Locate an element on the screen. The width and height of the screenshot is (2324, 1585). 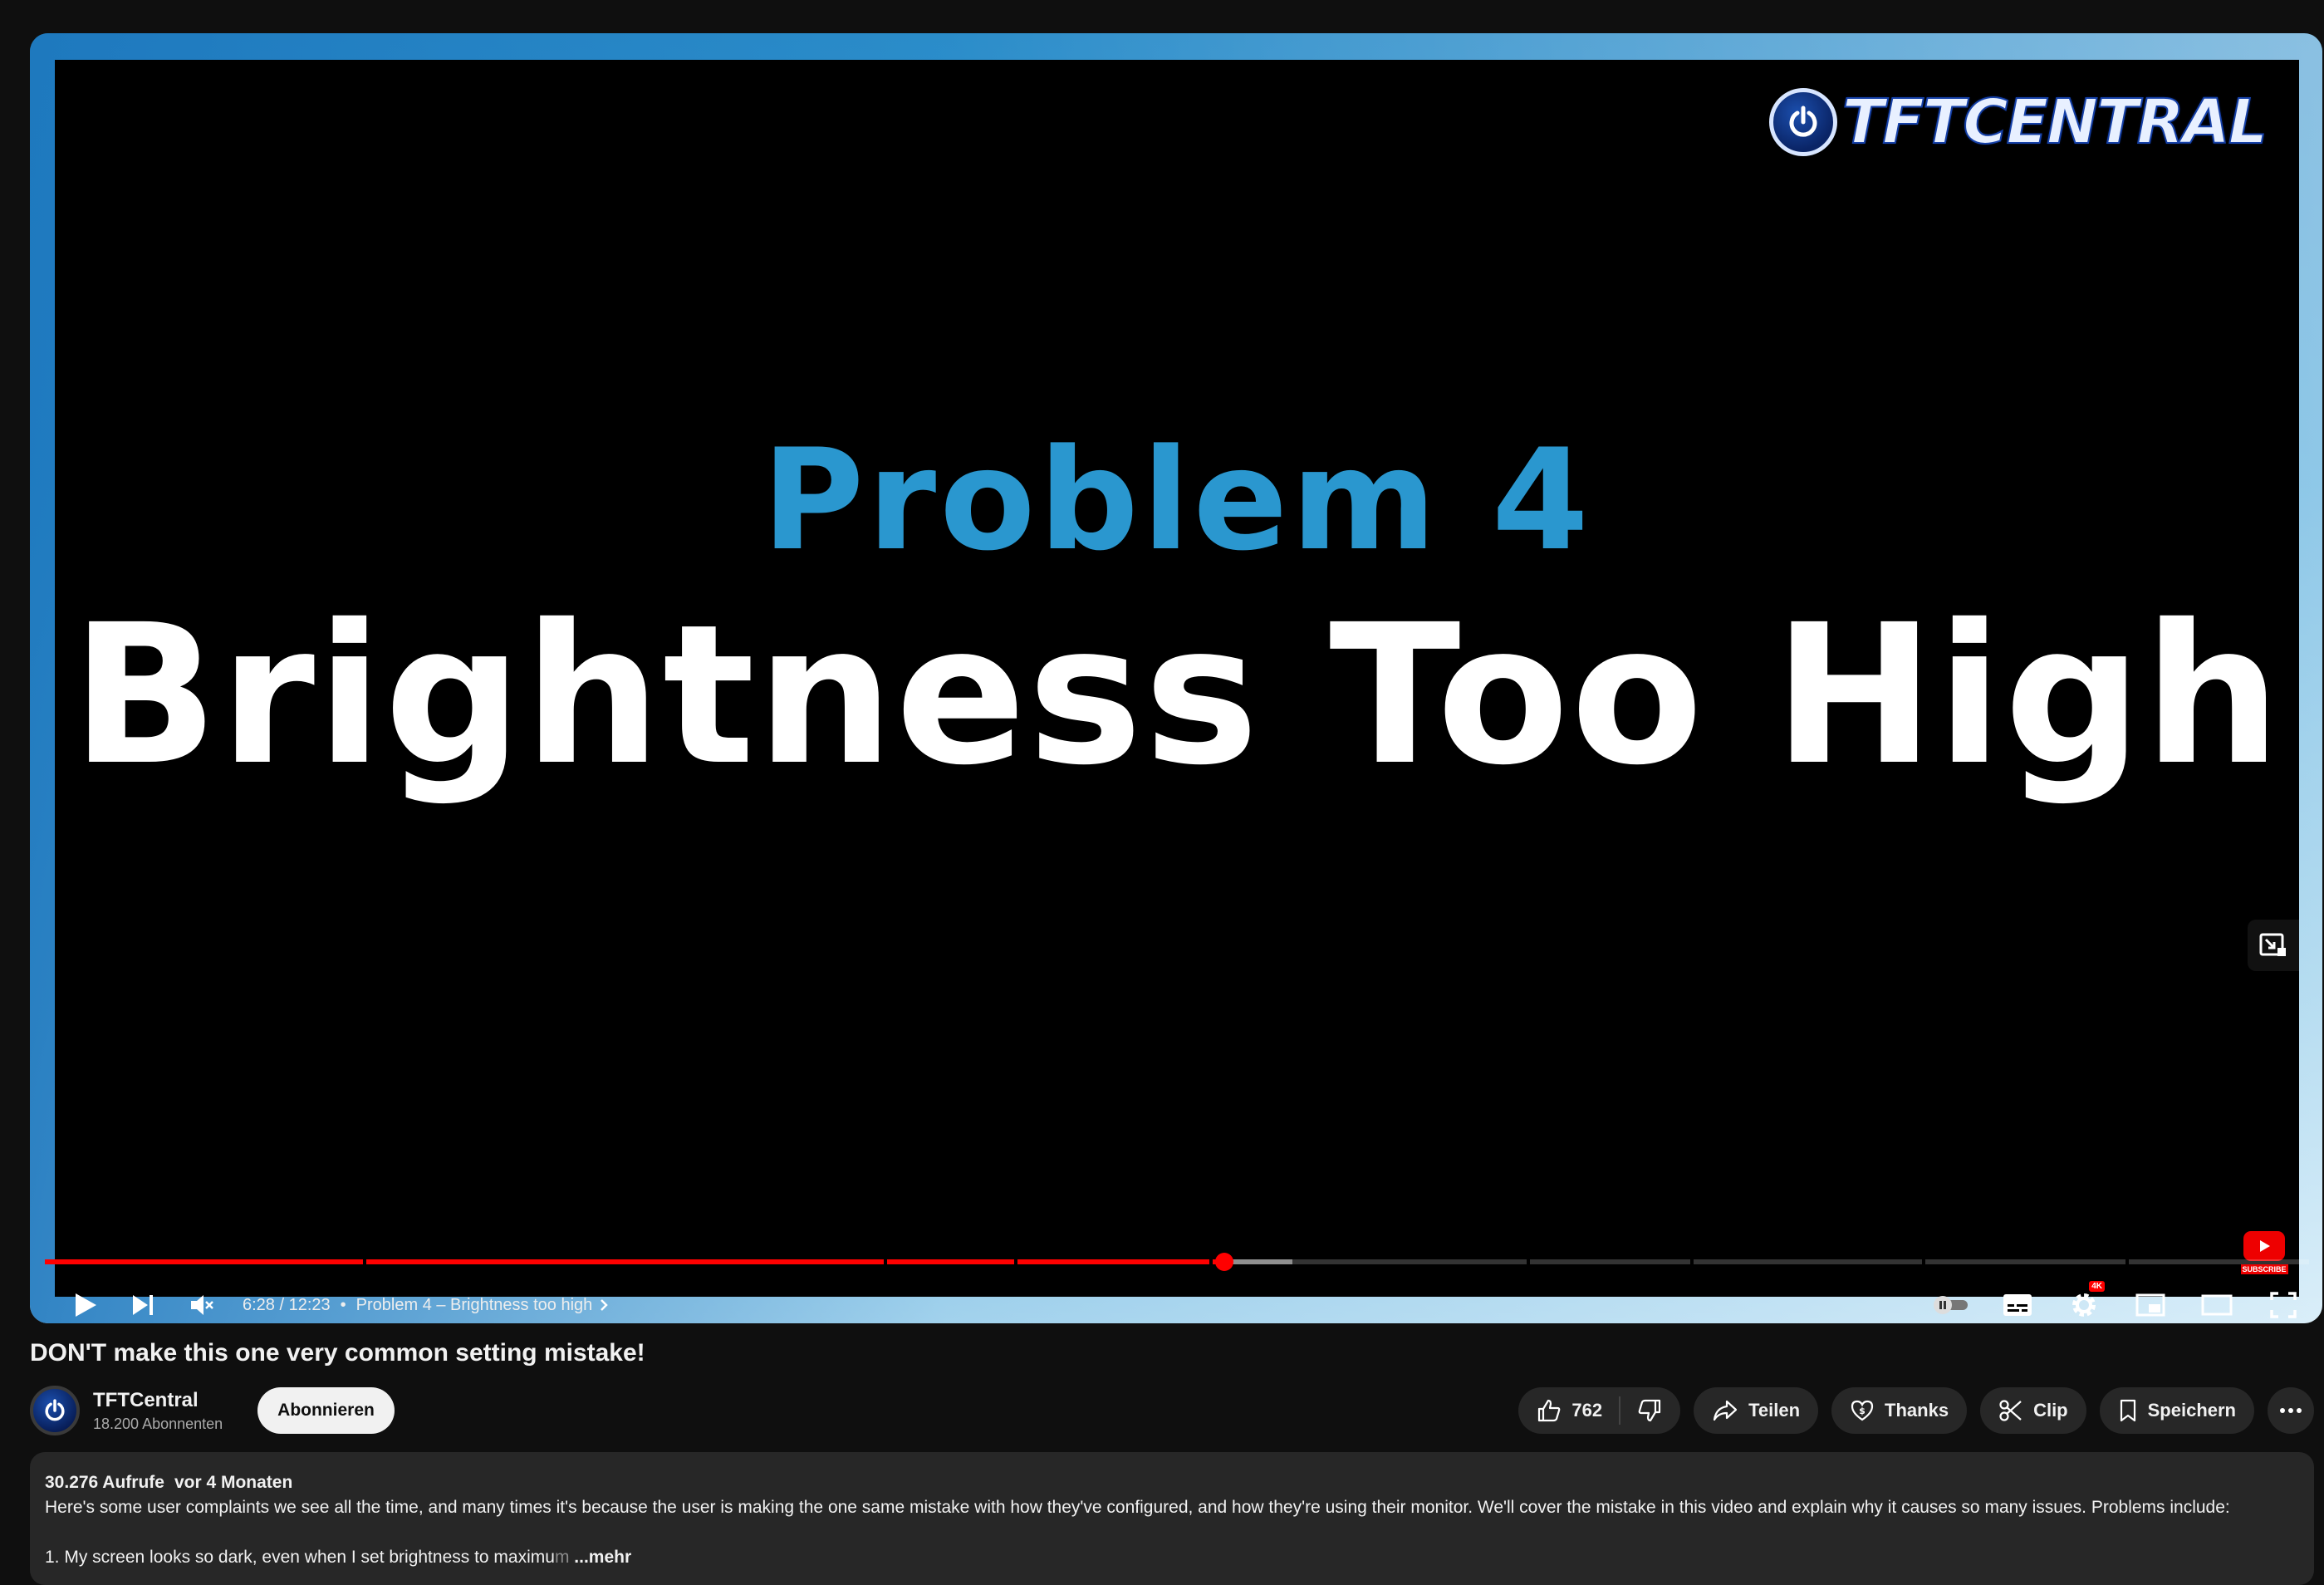
like-dislike-group: 762 is located at coordinates (1599, 1410).